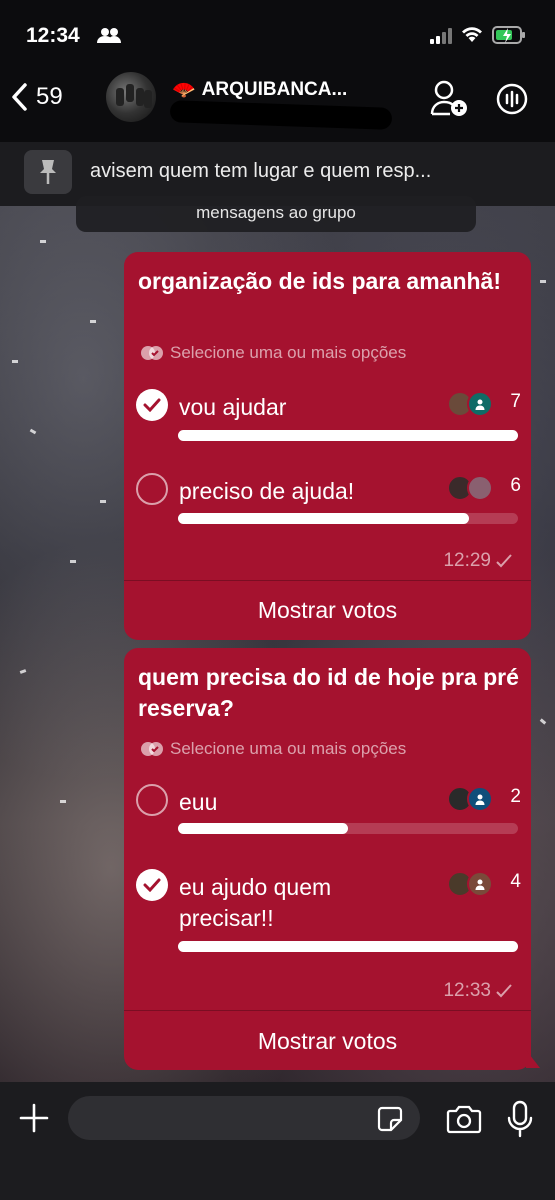 The image size is (555, 1200). Describe the element at coordinates (277, 35) in the screenshot. I see `status-bar: 12:34` at that location.